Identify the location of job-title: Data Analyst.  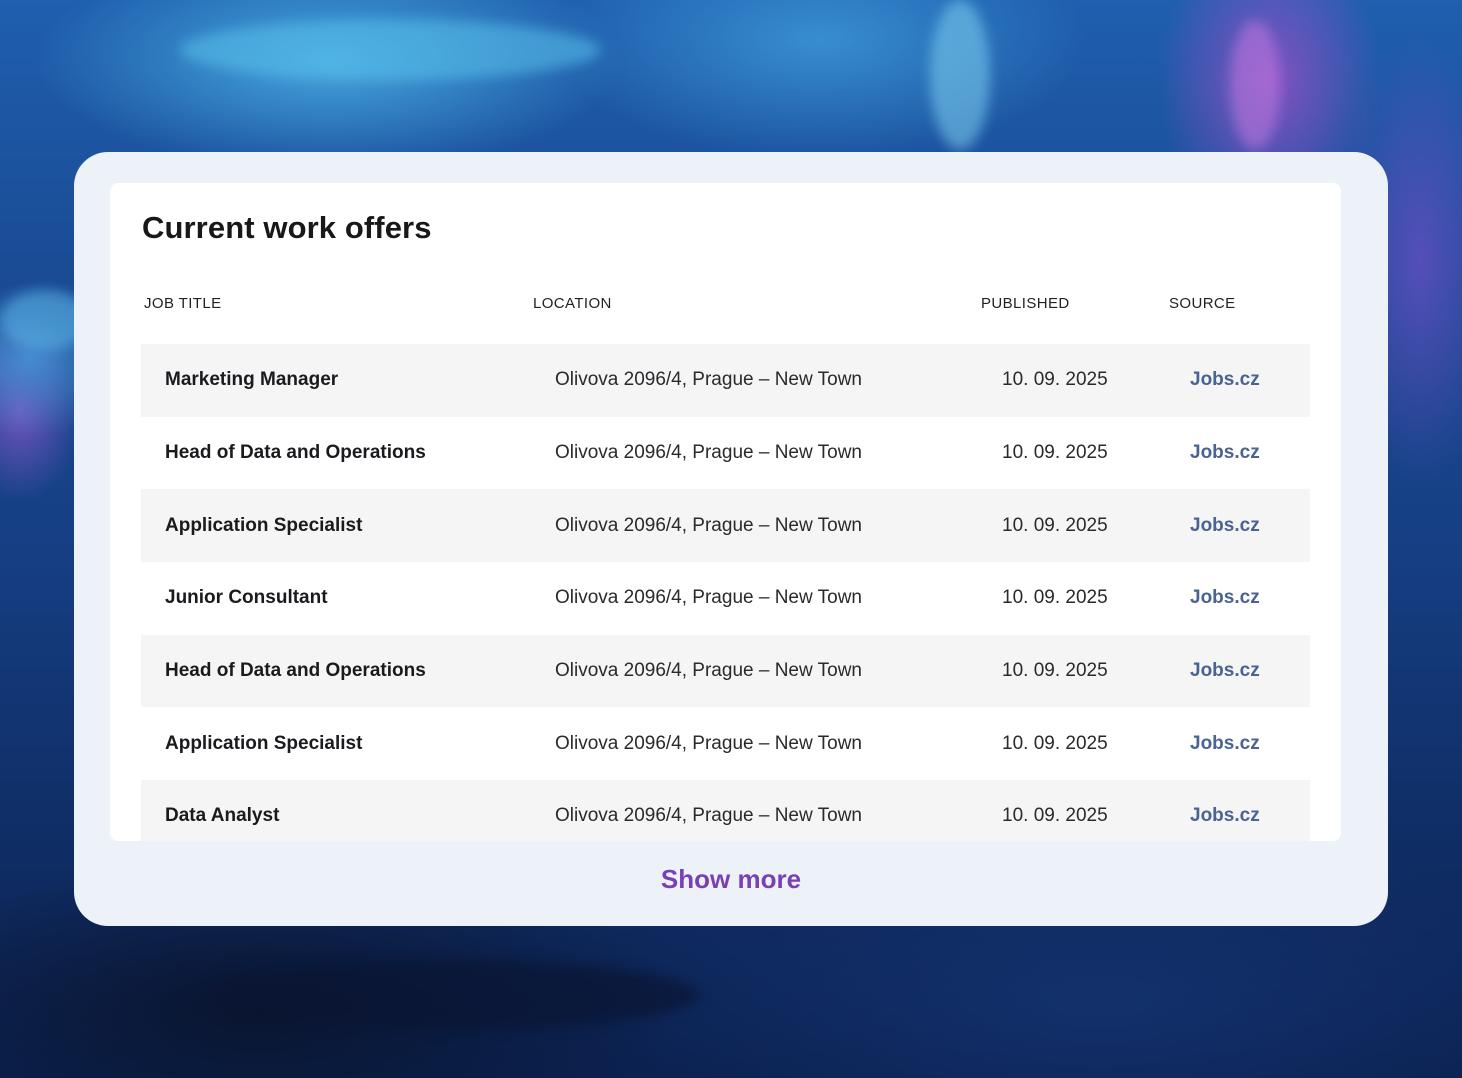
(222, 816).